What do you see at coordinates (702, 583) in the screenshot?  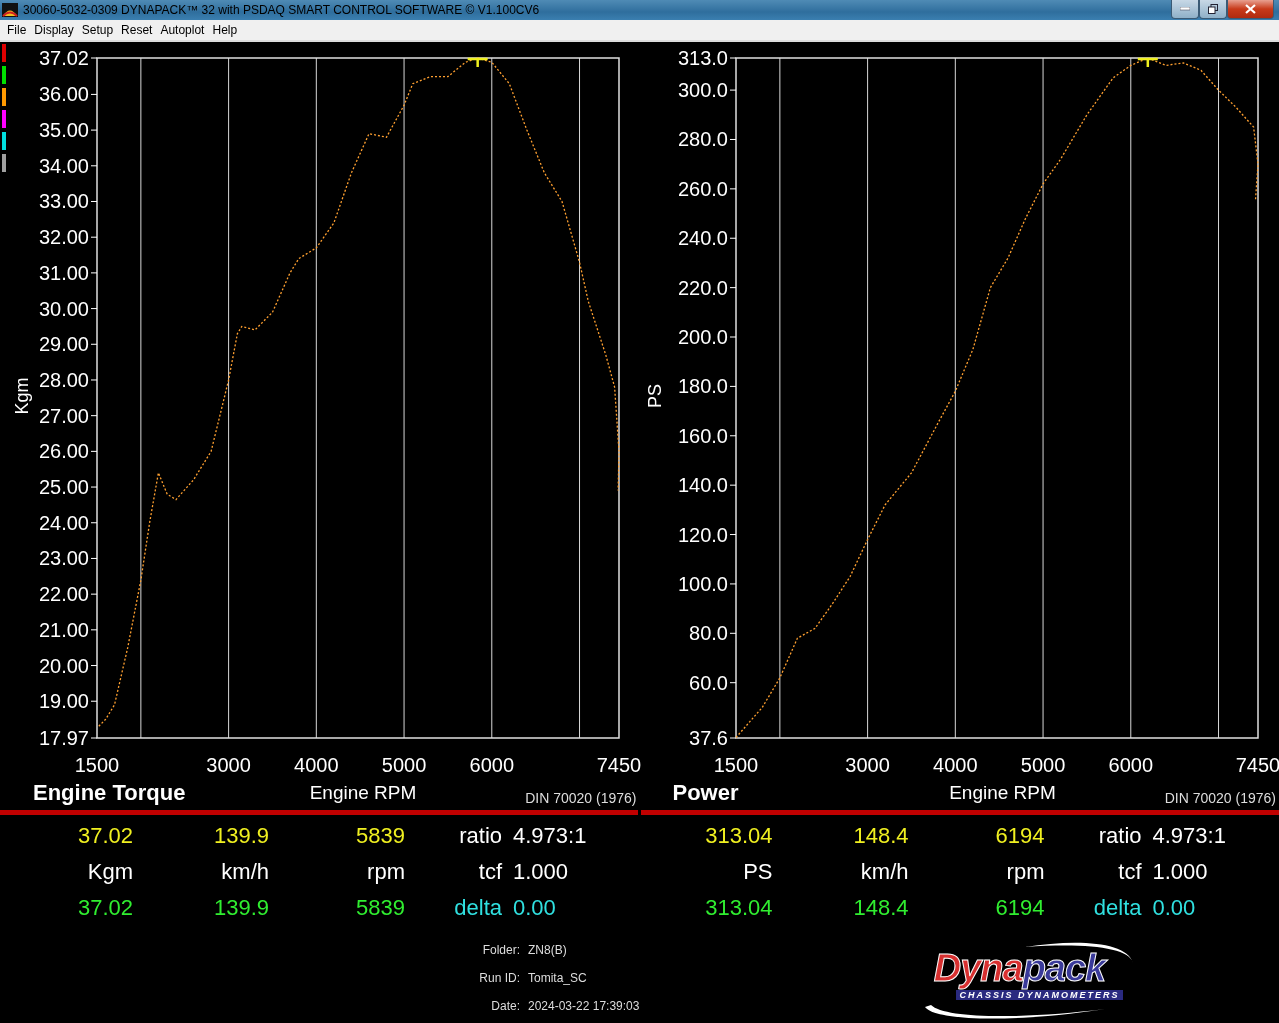 I see `y-tick-label: 100.0` at bounding box center [702, 583].